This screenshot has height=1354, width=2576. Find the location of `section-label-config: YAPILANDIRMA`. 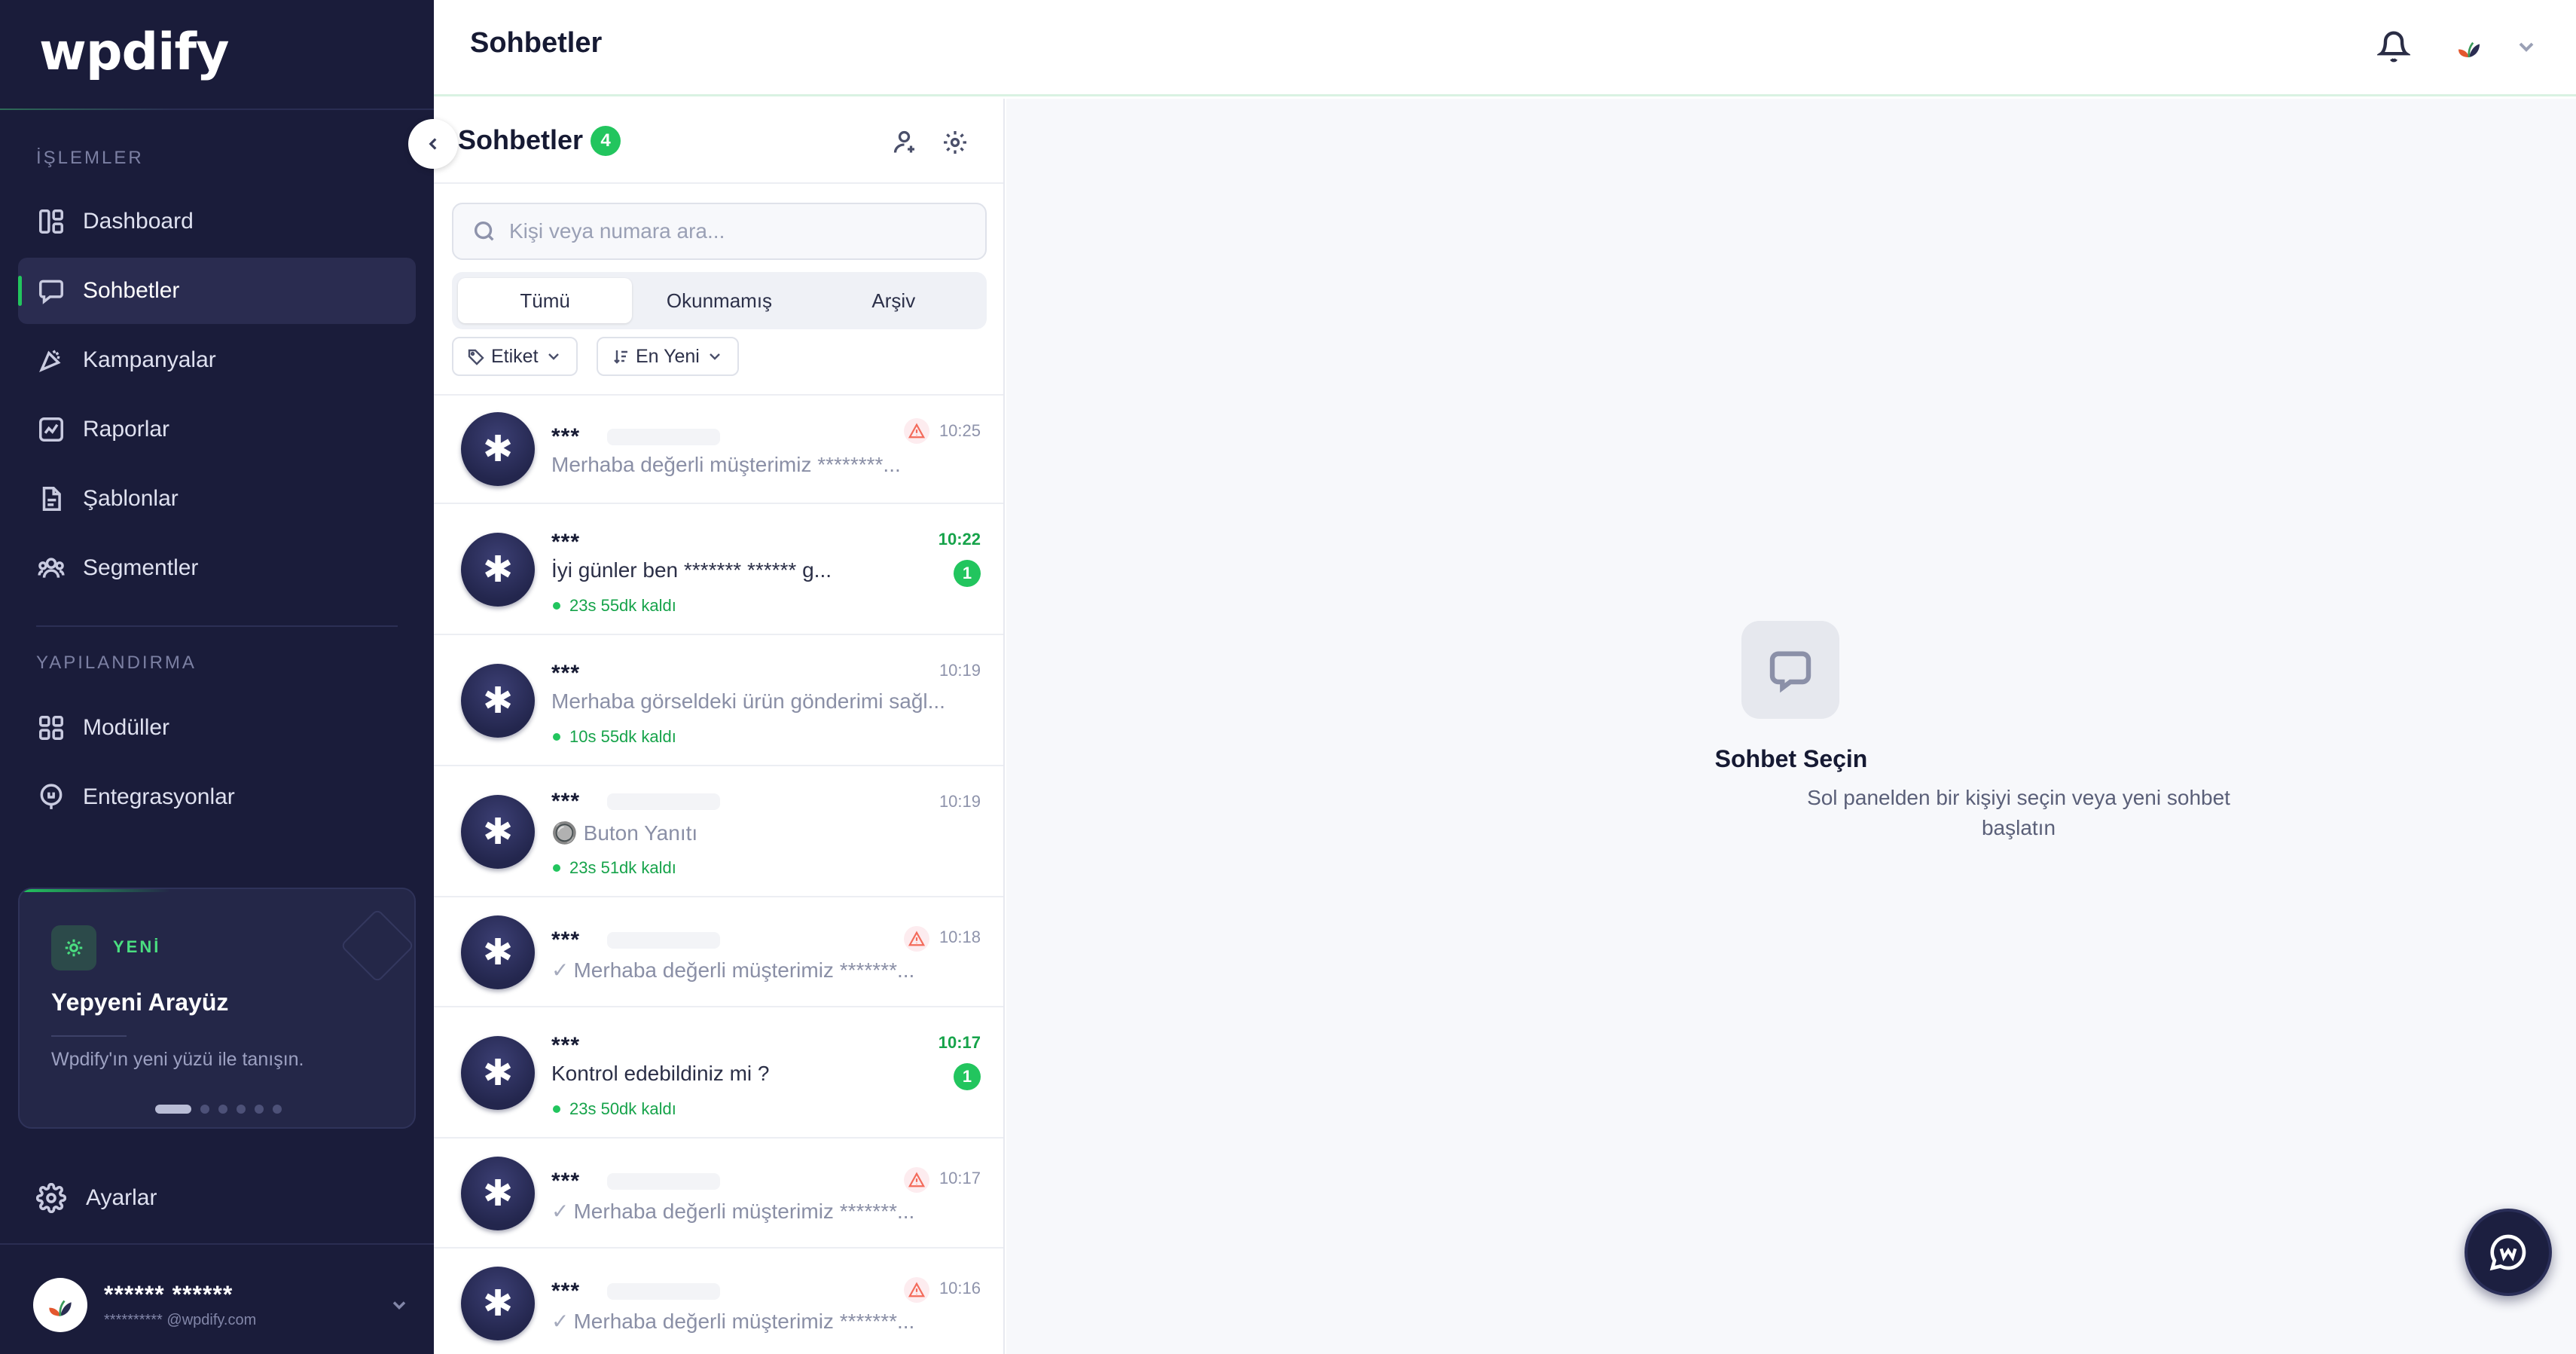

section-label-config: YAPILANDIRMA is located at coordinates (117, 663).